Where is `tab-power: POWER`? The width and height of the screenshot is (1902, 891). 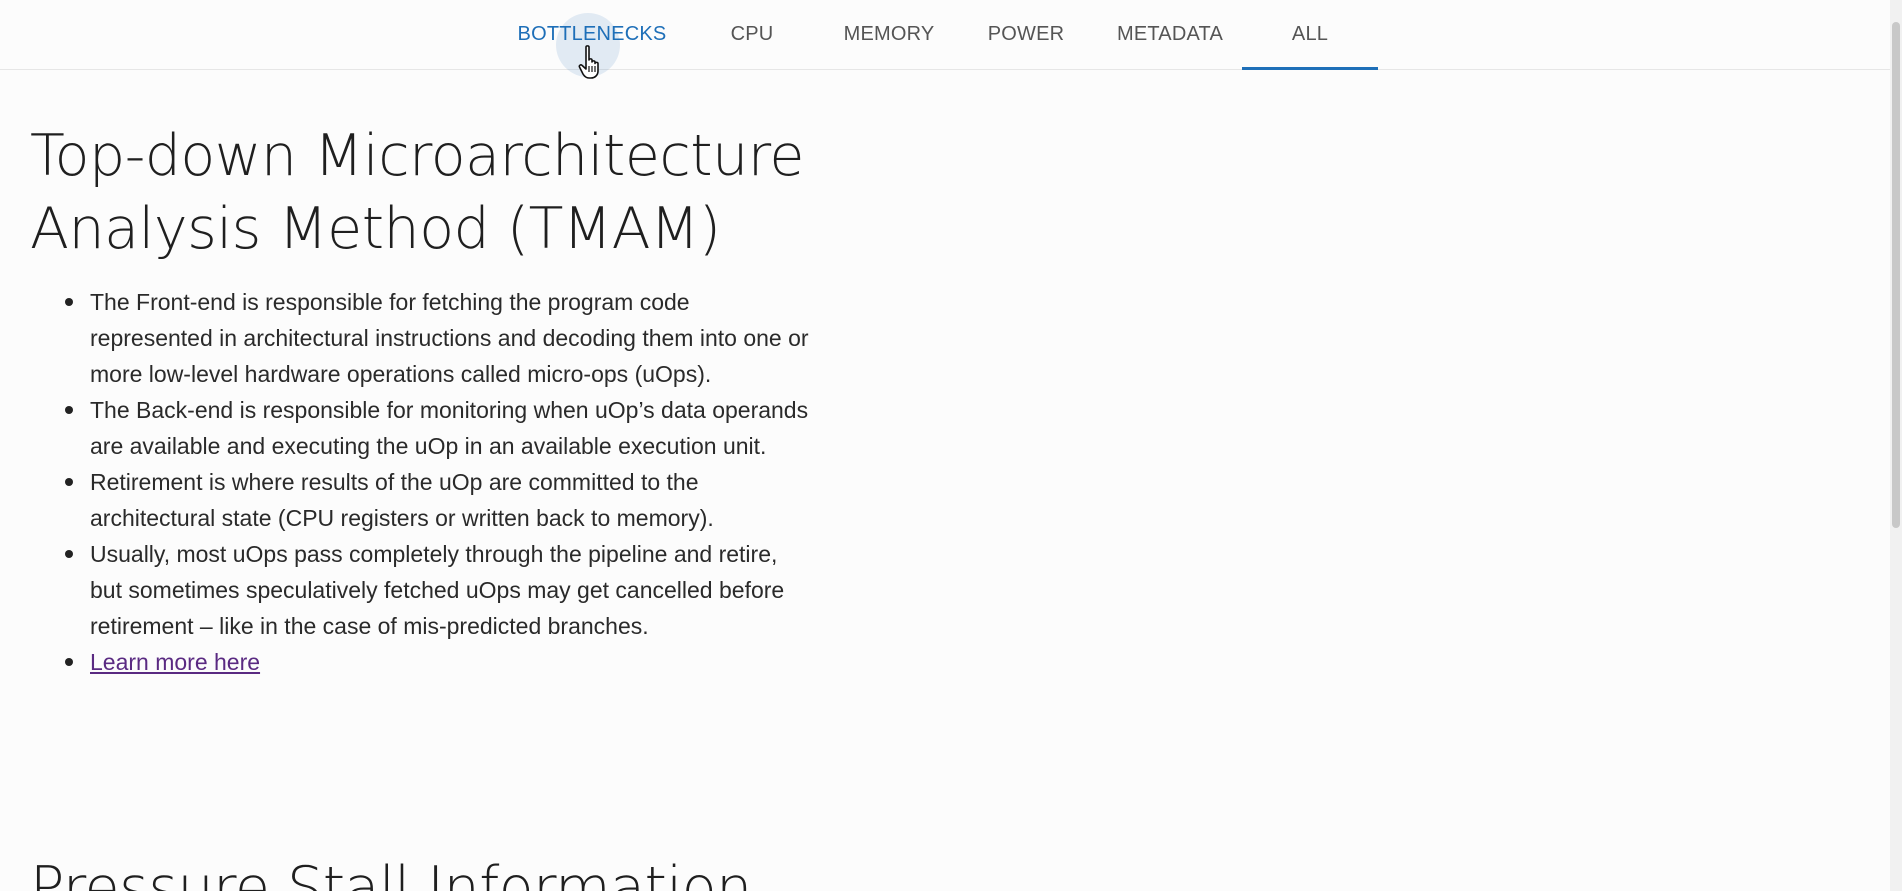 tab-power: POWER is located at coordinates (1026, 34).